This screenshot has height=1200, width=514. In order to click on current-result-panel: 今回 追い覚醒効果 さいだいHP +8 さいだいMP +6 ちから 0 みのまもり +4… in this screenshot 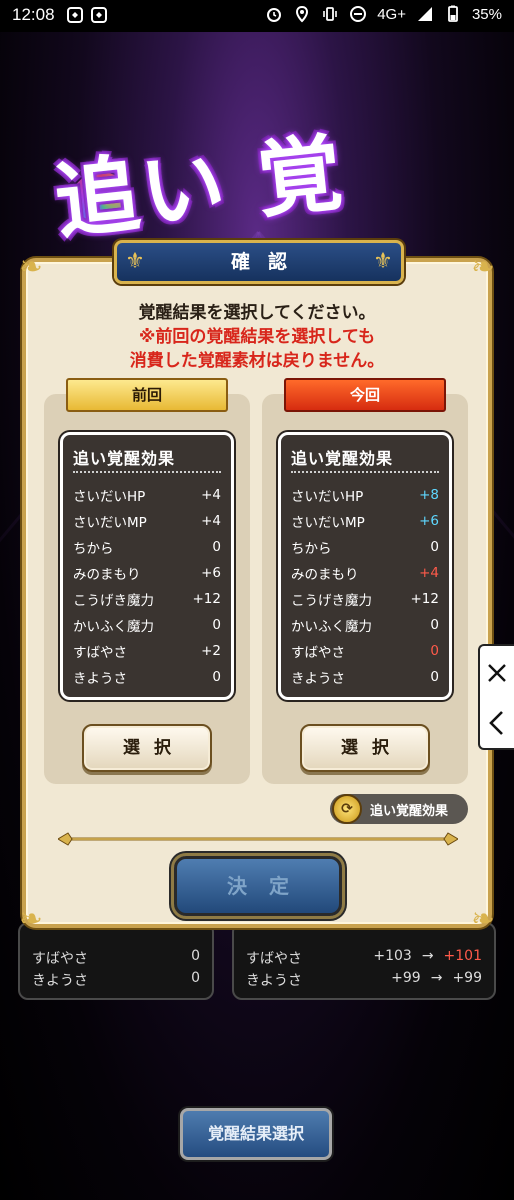, I will do `click(365, 581)`.